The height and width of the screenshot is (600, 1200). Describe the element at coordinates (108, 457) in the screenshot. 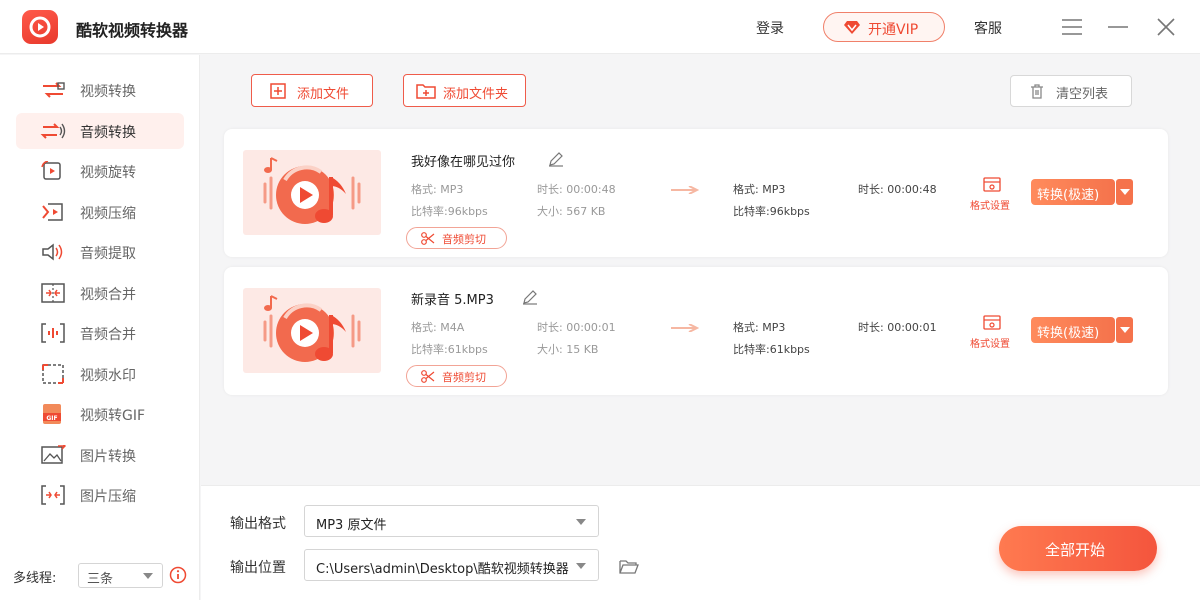

I see `sidebar-item-label: 图片转换` at that location.